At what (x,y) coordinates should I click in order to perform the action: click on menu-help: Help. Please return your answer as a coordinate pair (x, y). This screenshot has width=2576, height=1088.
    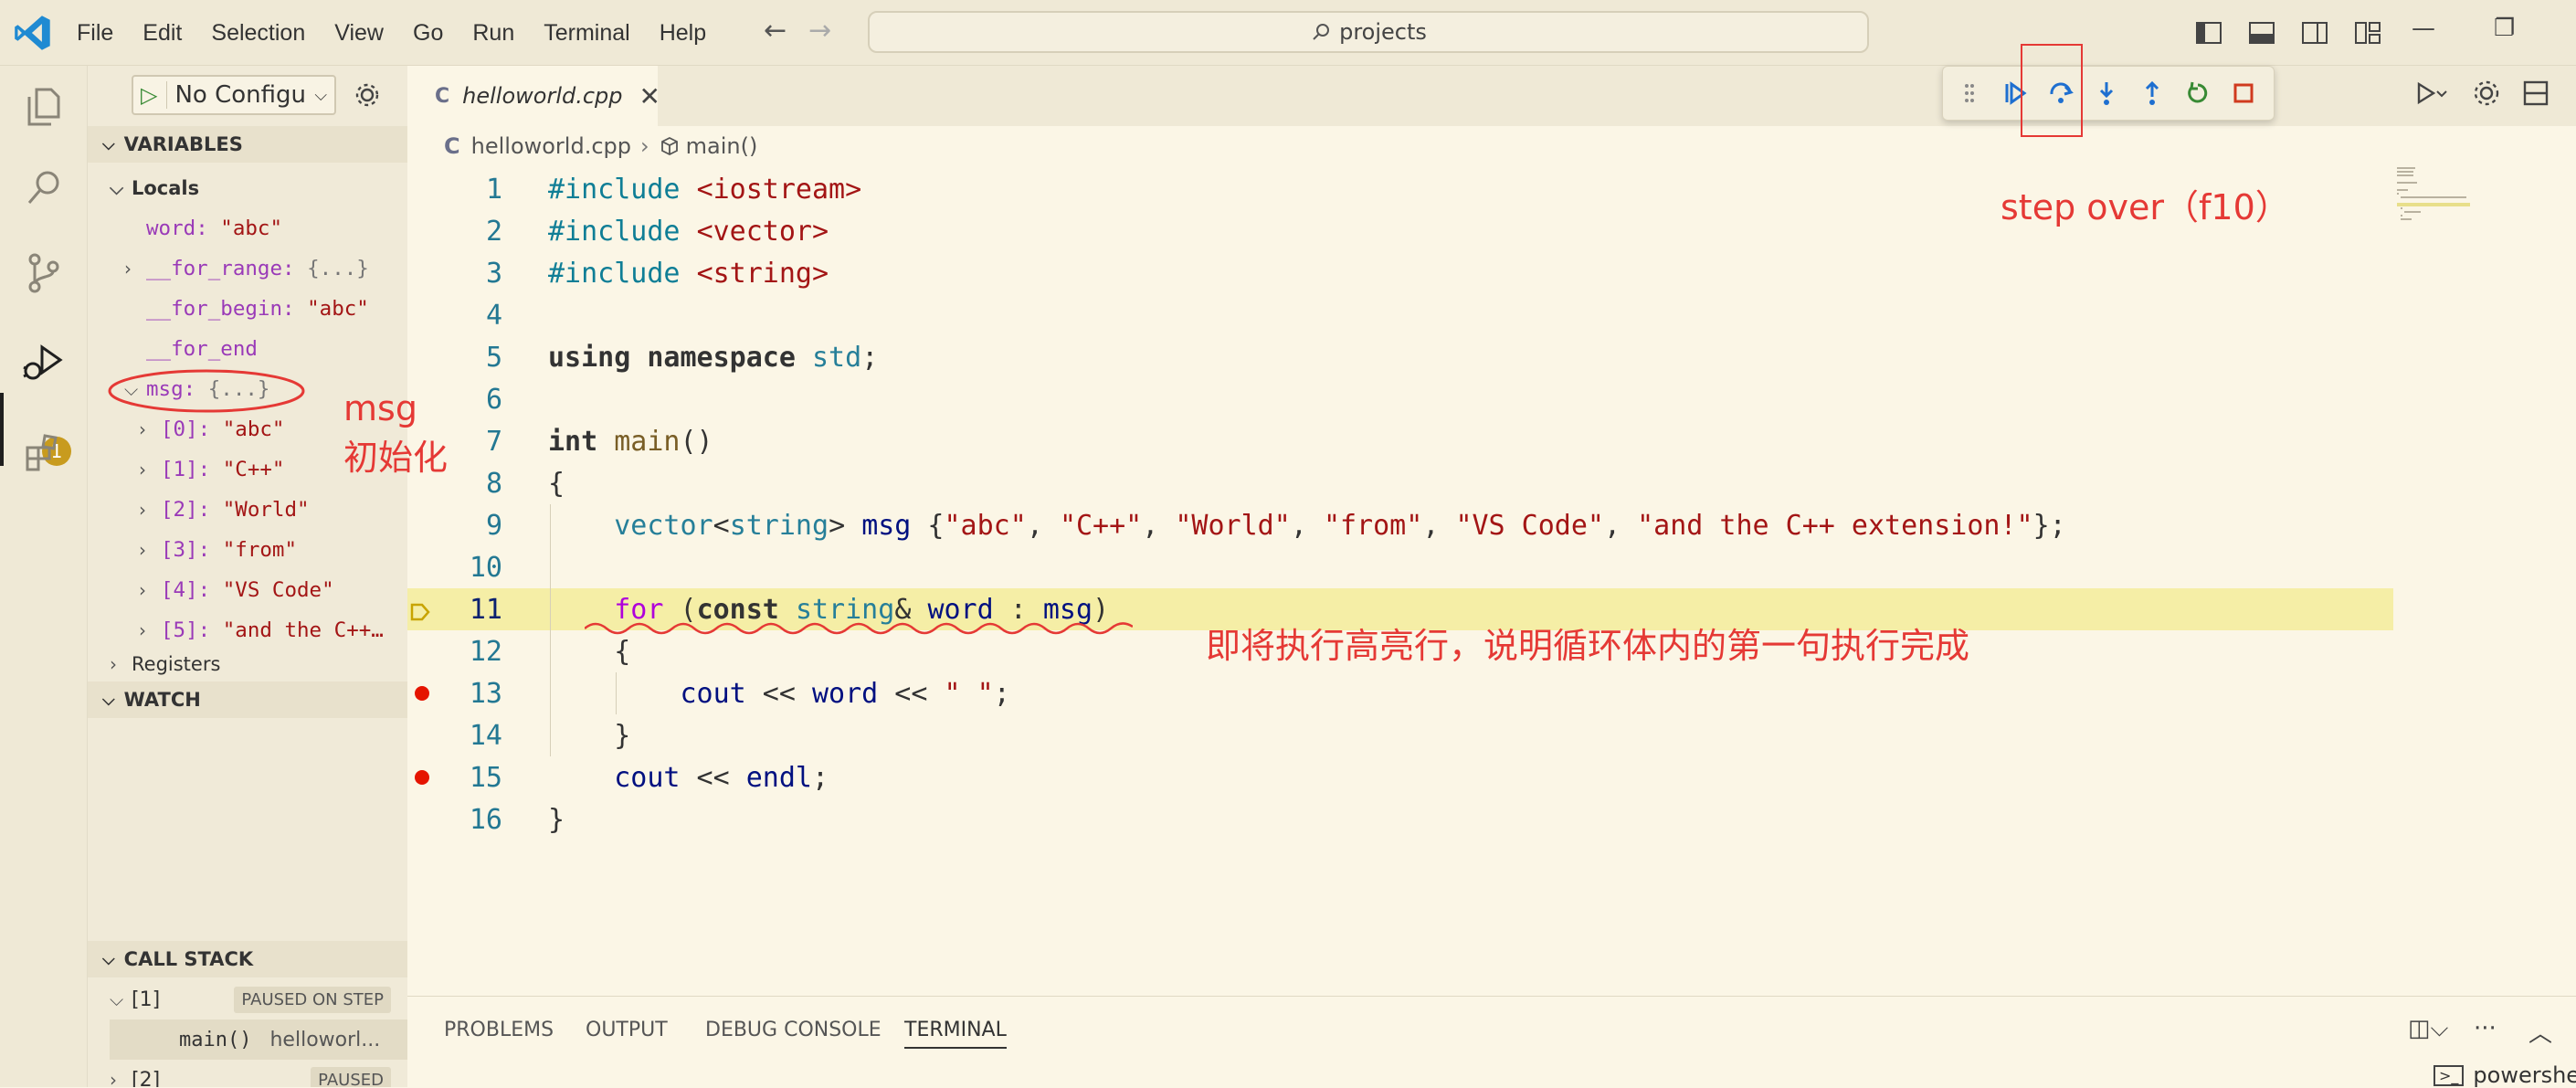
    Looking at the image, I should click on (683, 33).